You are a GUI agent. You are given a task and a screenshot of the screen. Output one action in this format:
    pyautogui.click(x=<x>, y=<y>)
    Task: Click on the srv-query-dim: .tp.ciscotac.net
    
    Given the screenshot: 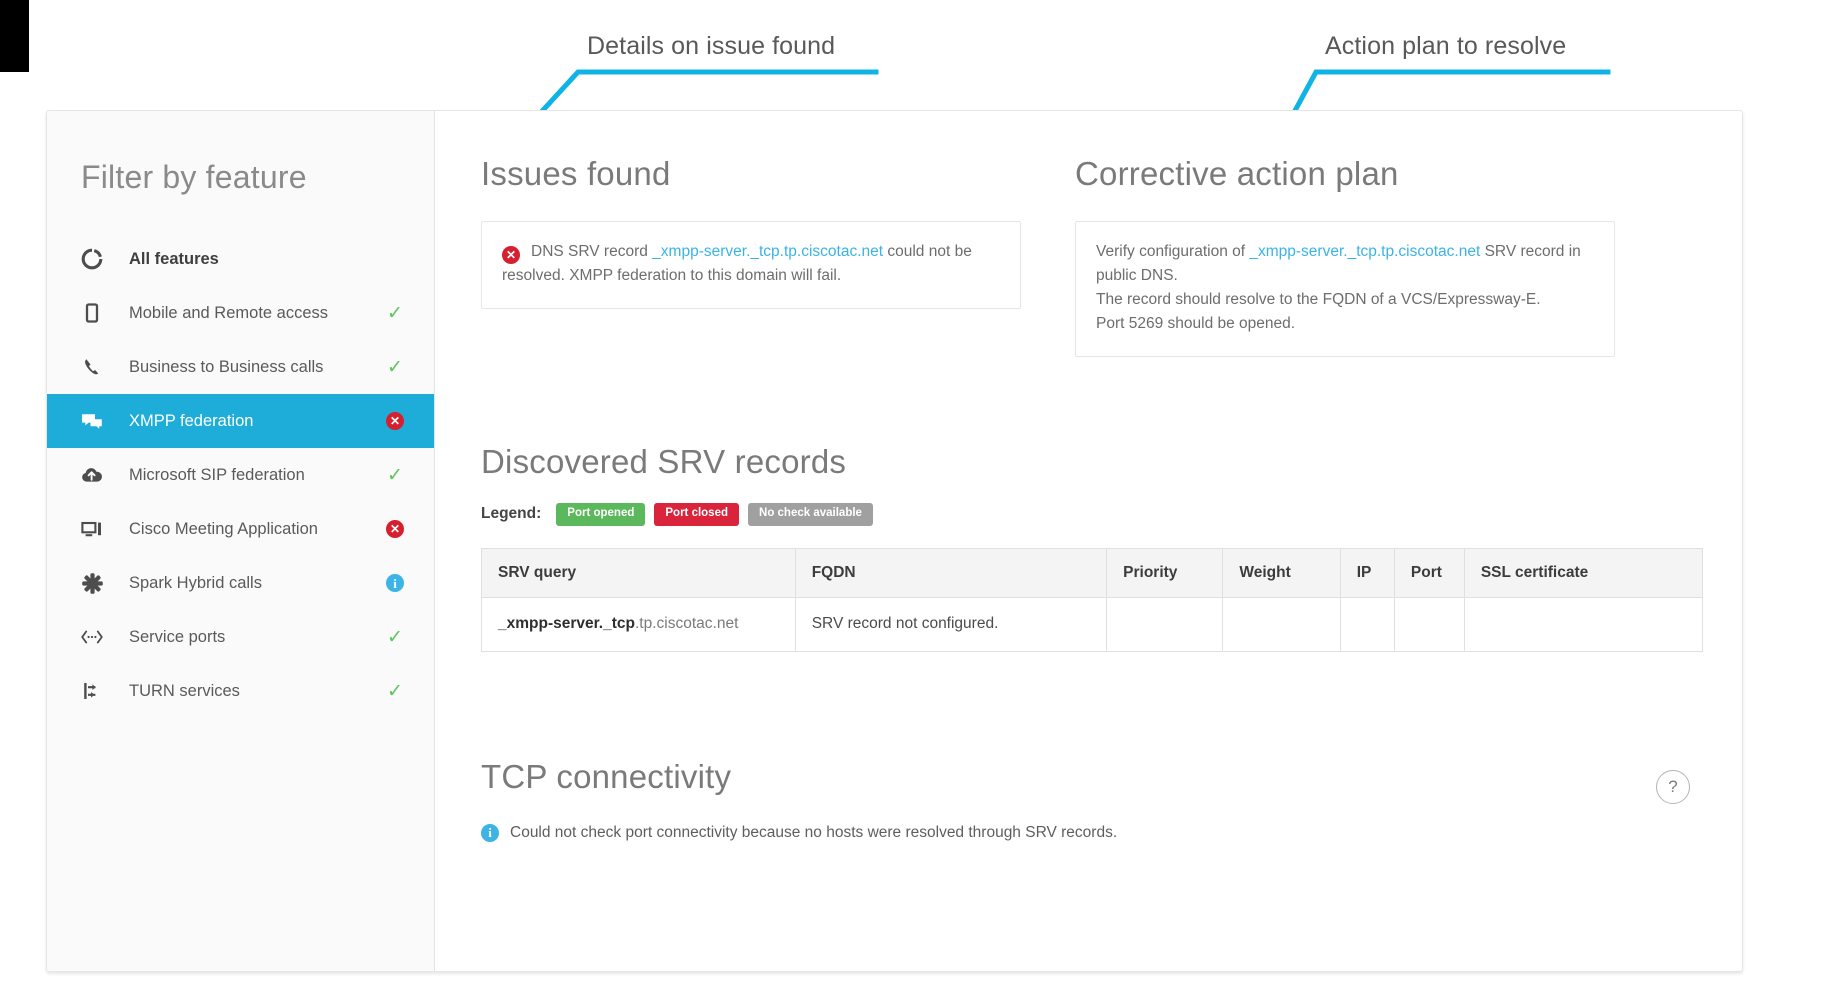 What is the action you would take?
    pyautogui.click(x=687, y=624)
    